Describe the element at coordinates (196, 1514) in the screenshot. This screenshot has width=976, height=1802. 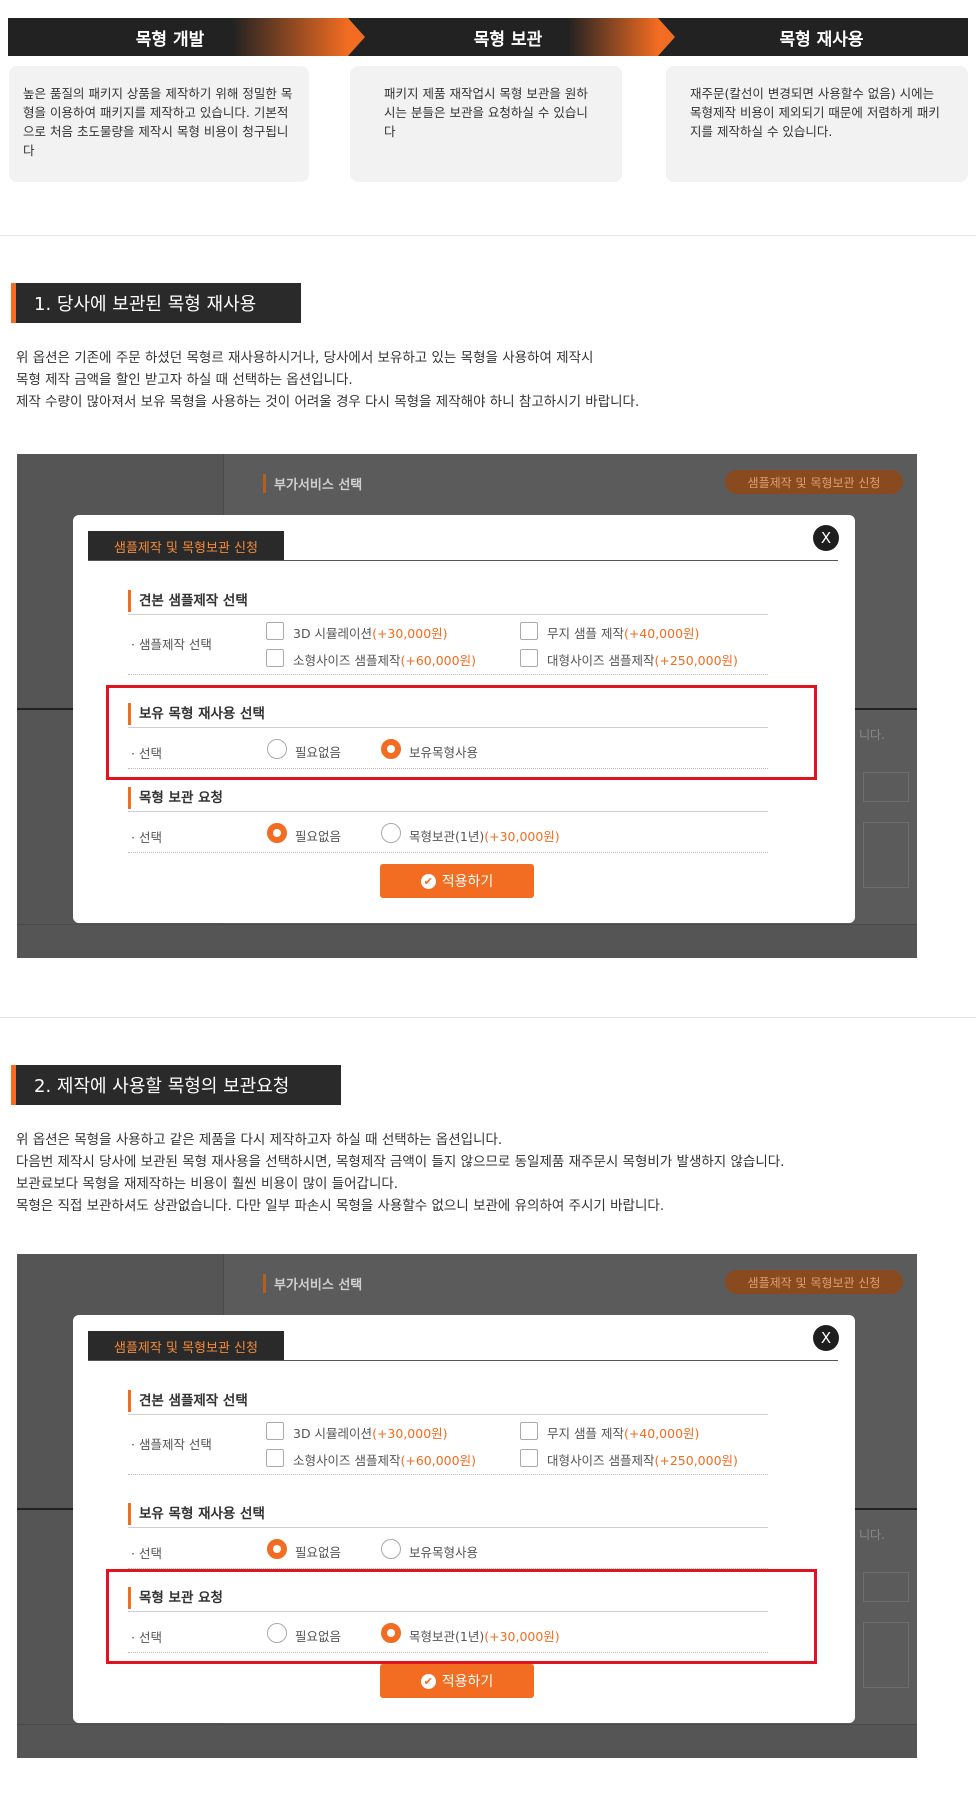
I see `group-title-reuse: 보유 목형 재사용 선택` at that location.